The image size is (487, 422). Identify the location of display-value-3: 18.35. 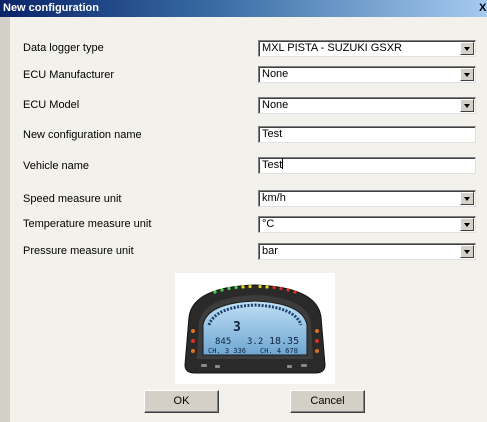
(284, 341).